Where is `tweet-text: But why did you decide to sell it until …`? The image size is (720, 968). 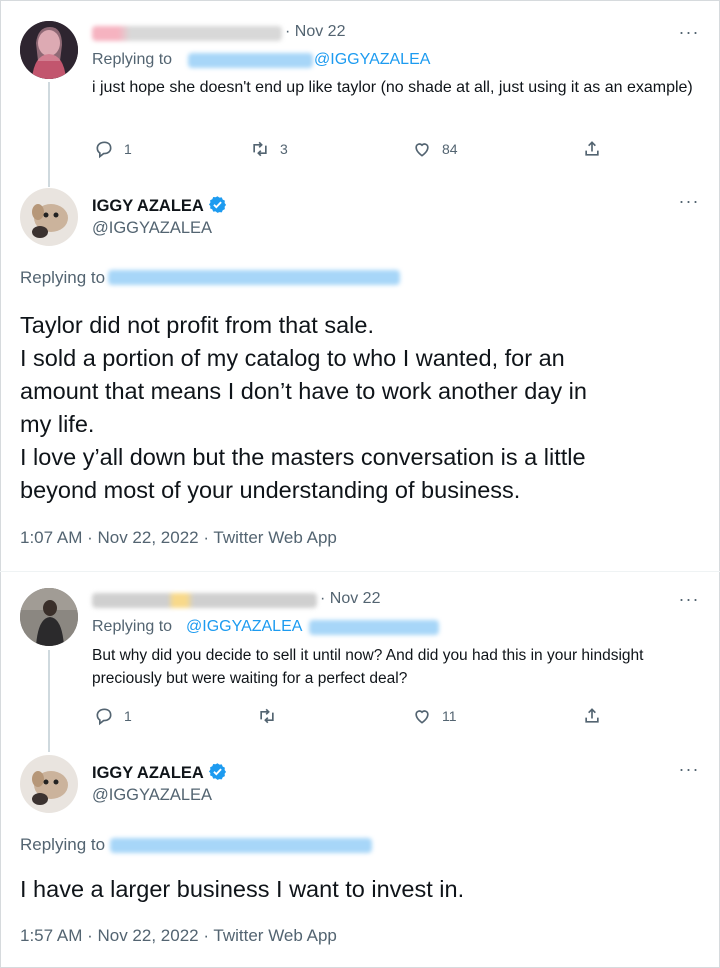
tweet-text: But why did you decide to sell it until … is located at coordinates (368, 667).